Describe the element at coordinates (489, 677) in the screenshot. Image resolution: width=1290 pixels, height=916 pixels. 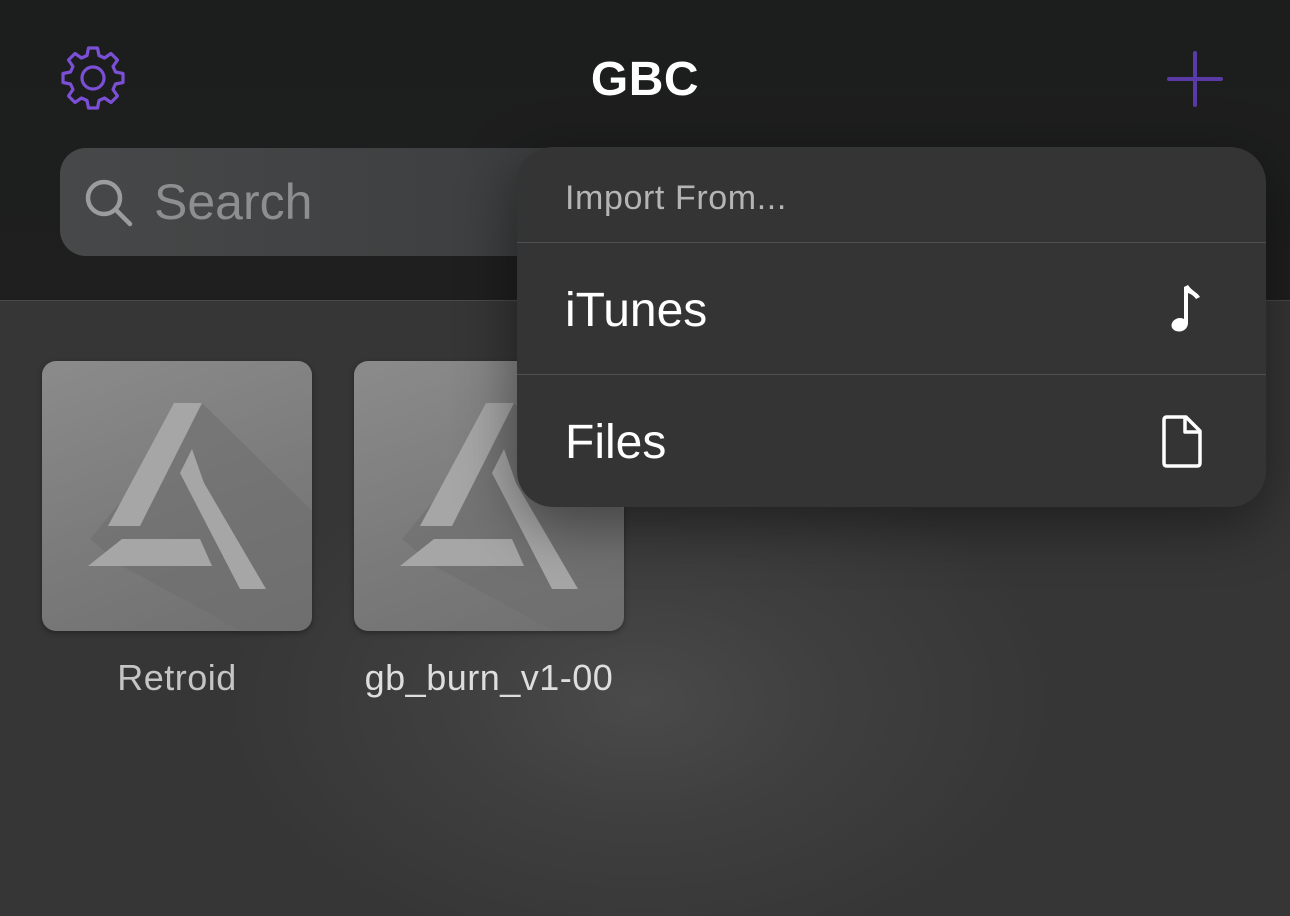
I see `game-title: gb_burn_v1-00` at that location.